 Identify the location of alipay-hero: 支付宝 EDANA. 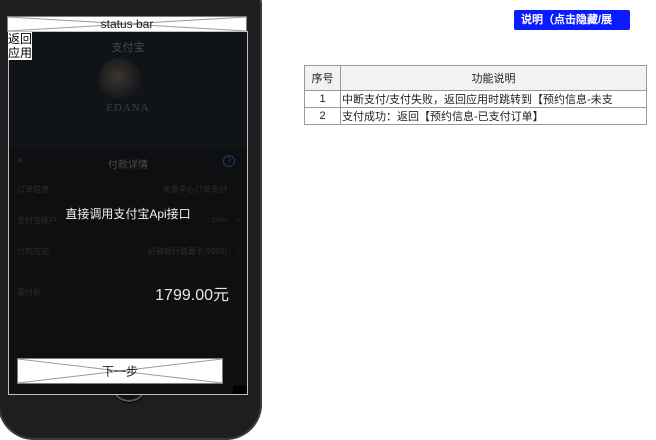
(128, 90).